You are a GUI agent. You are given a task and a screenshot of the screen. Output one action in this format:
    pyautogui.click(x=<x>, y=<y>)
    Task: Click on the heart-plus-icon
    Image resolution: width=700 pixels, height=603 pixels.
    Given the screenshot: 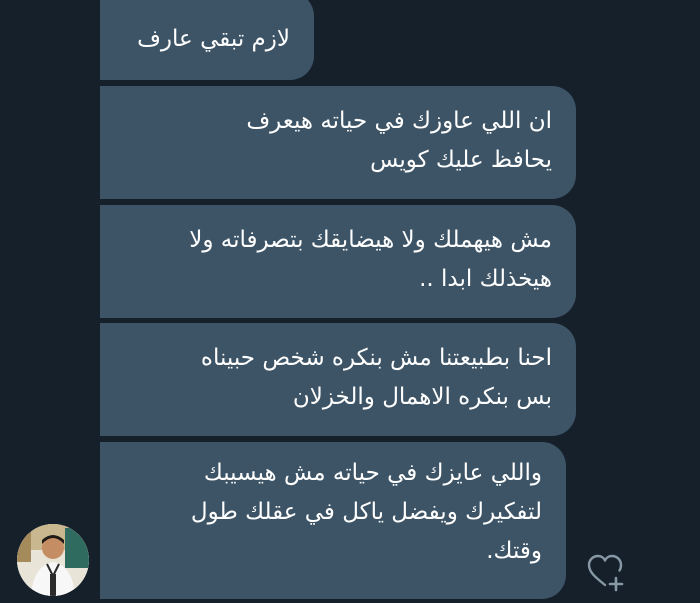 What is the action you would take?
    pyautogui.click(x=607, y=572)
    